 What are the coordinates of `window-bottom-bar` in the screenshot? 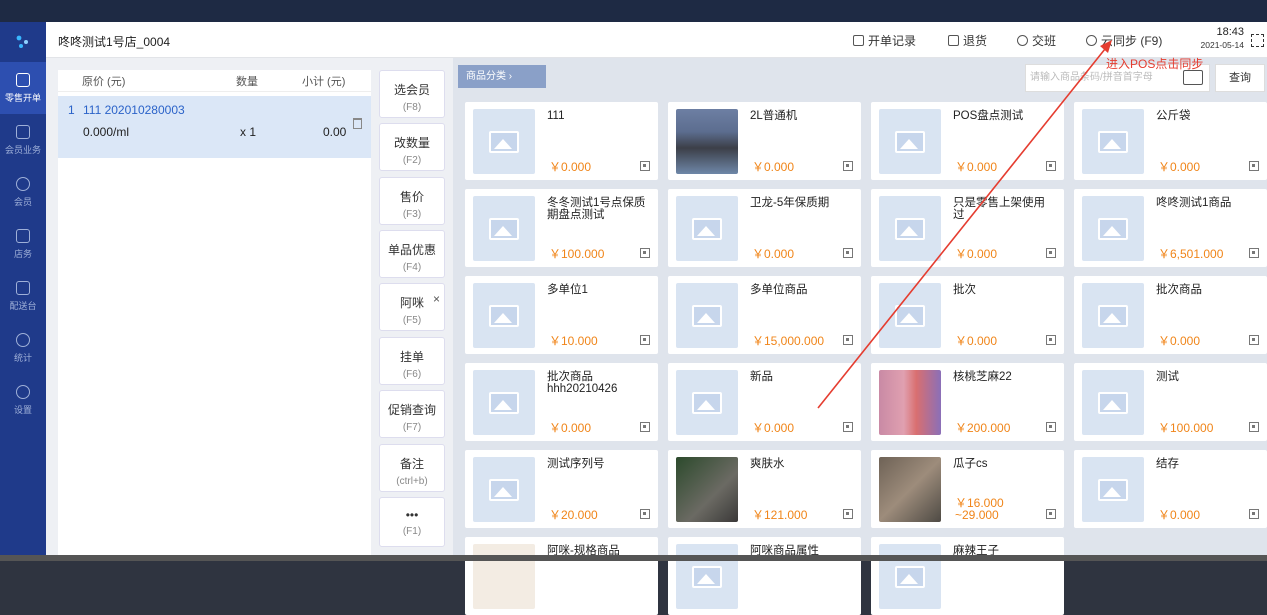 It's located at (633, 558).